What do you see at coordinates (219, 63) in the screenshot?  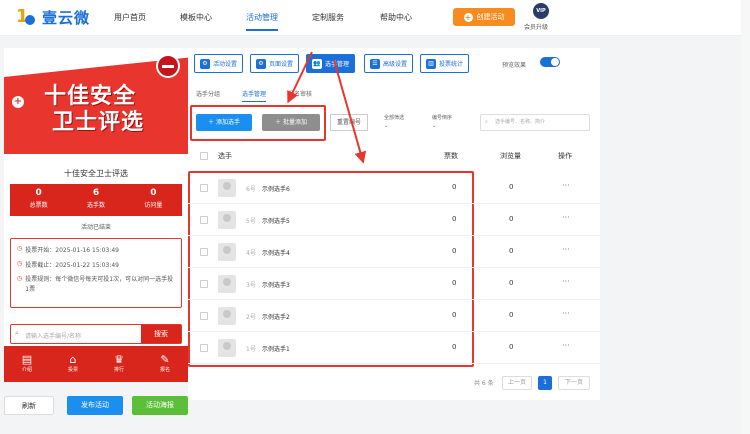 I see `tab-activity-settings: ⚙ 活动设置` at bounding box center [219, 63].